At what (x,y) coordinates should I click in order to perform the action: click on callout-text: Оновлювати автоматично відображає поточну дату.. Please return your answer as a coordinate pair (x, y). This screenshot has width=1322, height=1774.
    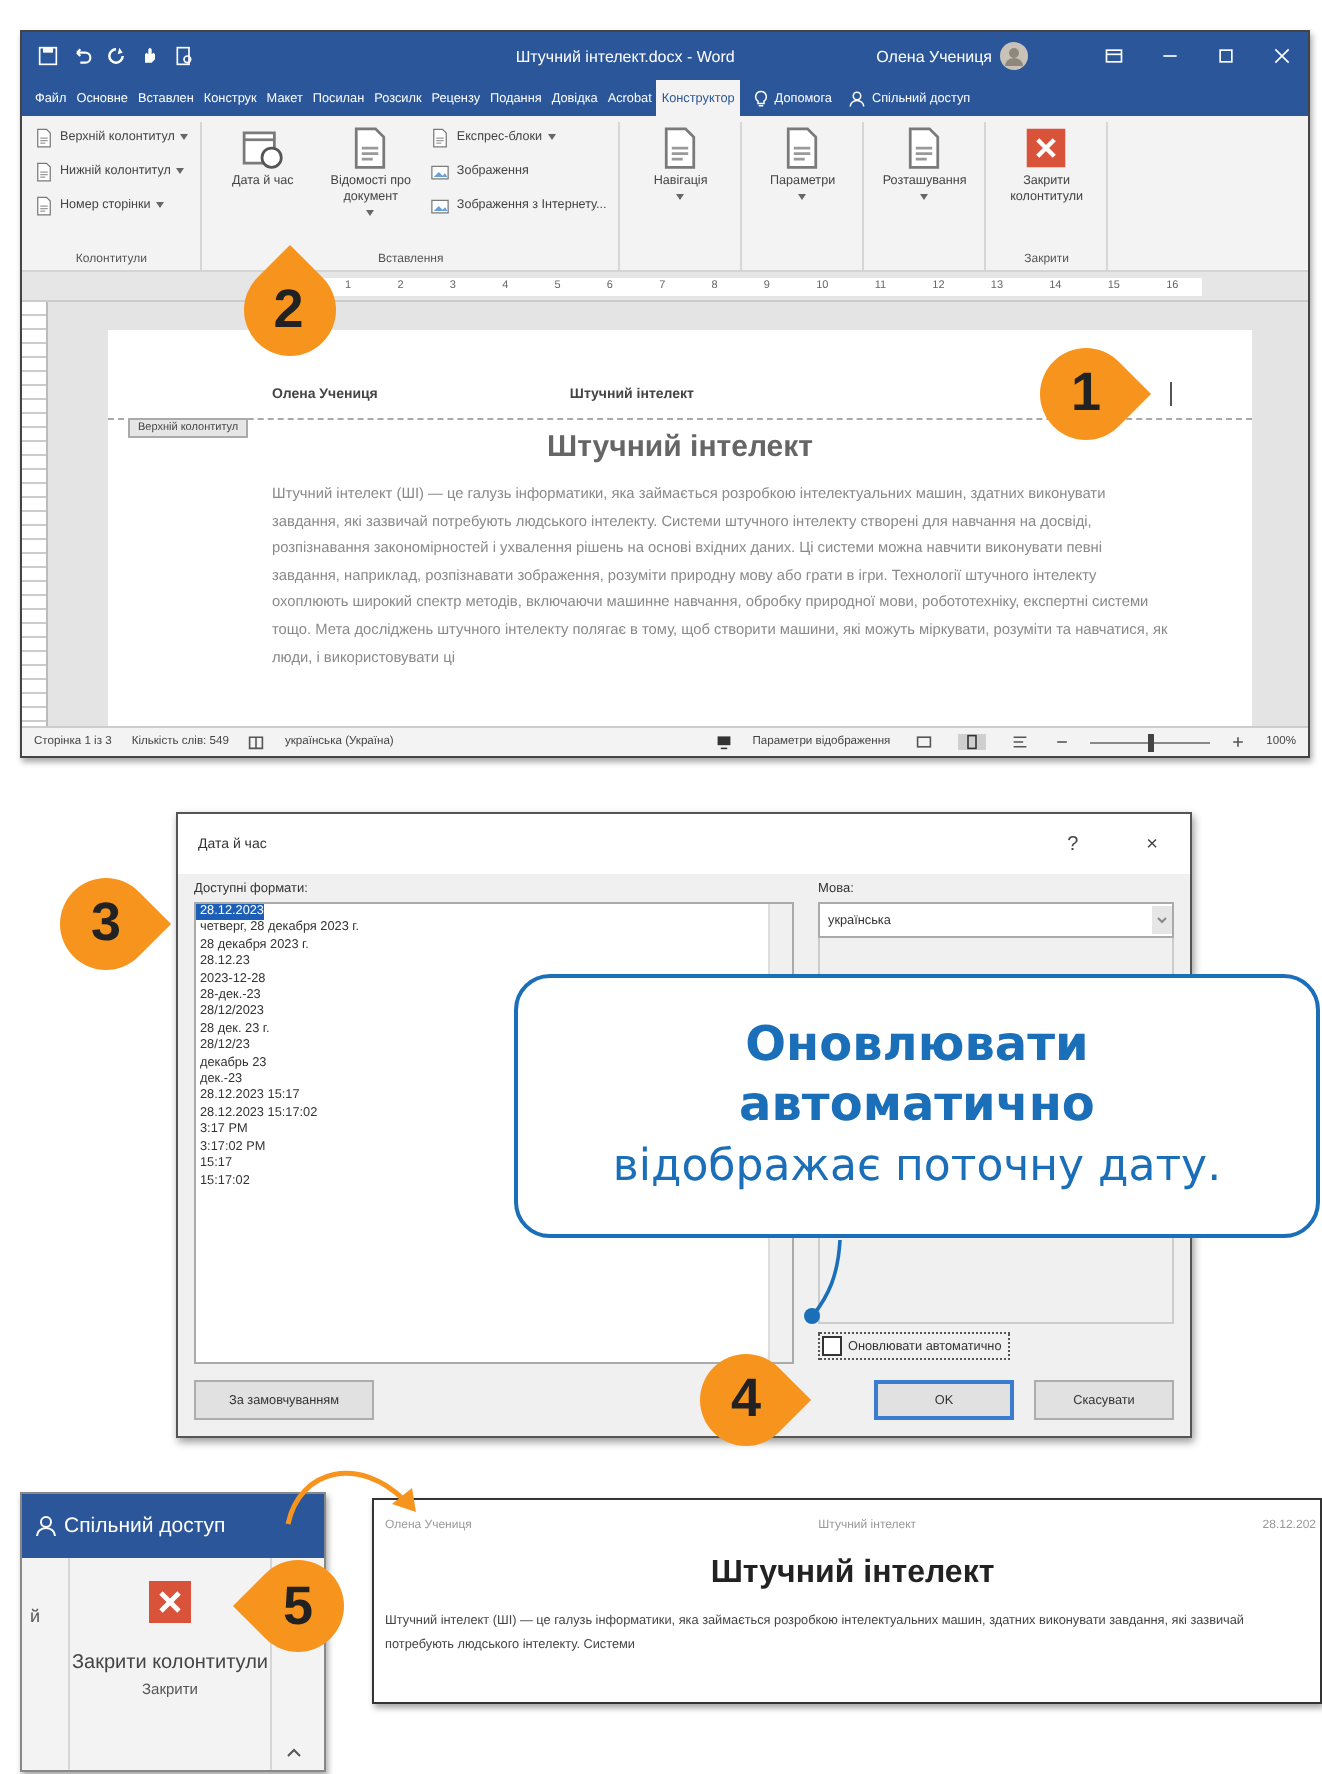
    Looking at the image, I should click on (917, 1105).